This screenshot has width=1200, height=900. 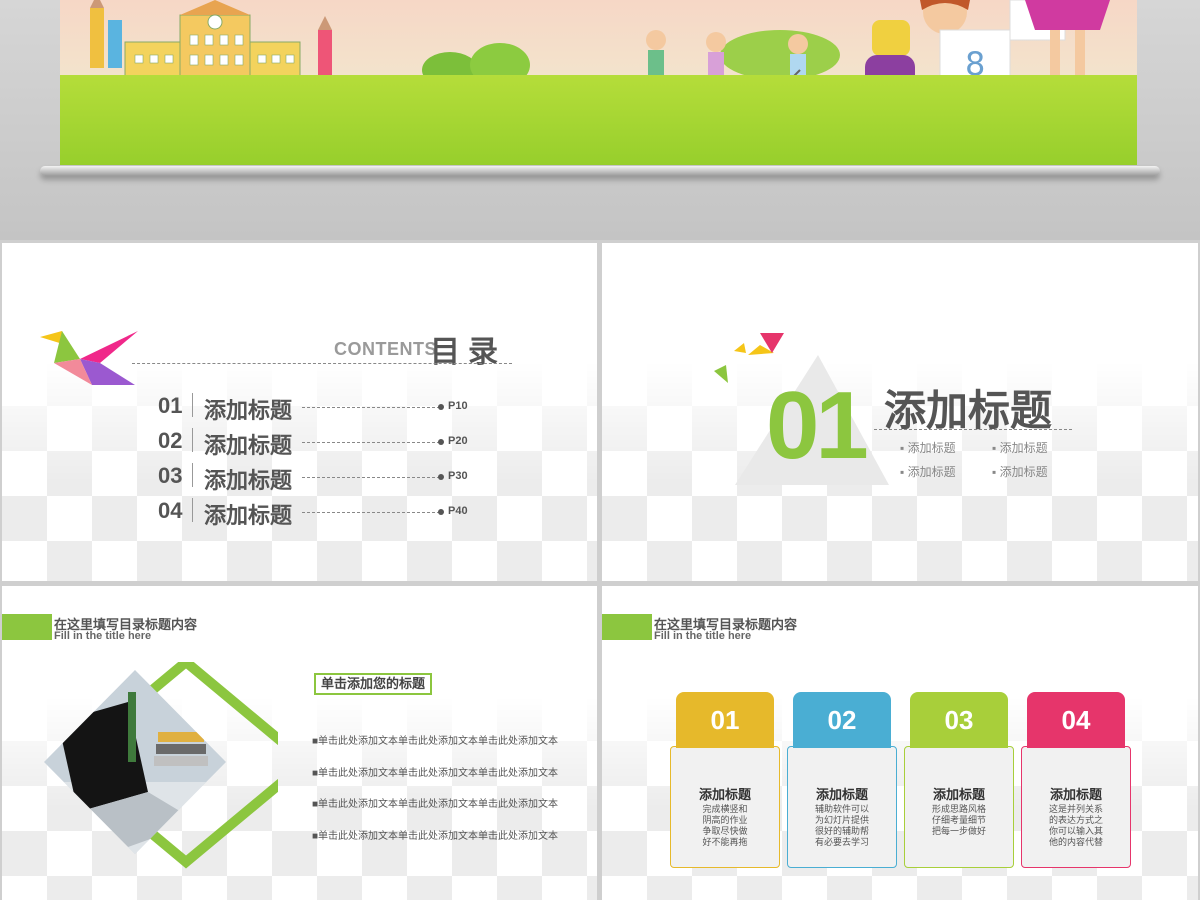 What do you see at coordinates (89, 358) in the screenshot?
I see `origami-bird-icon` at bounding box center [89, 358].